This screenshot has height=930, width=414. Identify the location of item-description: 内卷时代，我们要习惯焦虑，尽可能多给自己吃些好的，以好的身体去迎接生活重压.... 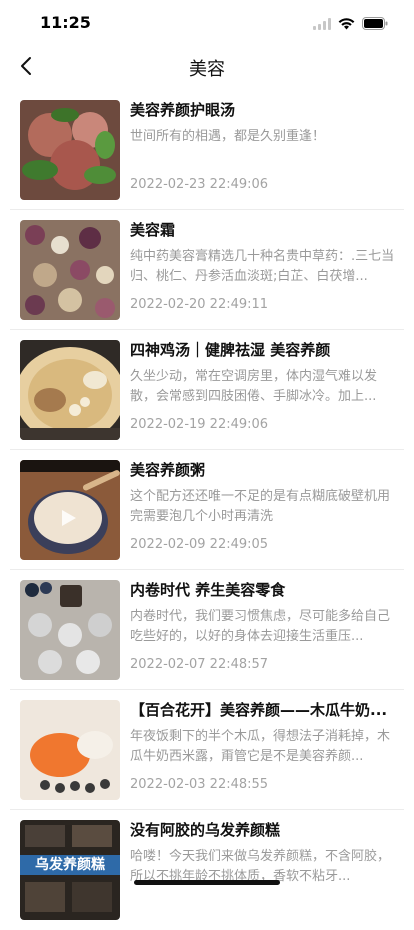
(260, 626).